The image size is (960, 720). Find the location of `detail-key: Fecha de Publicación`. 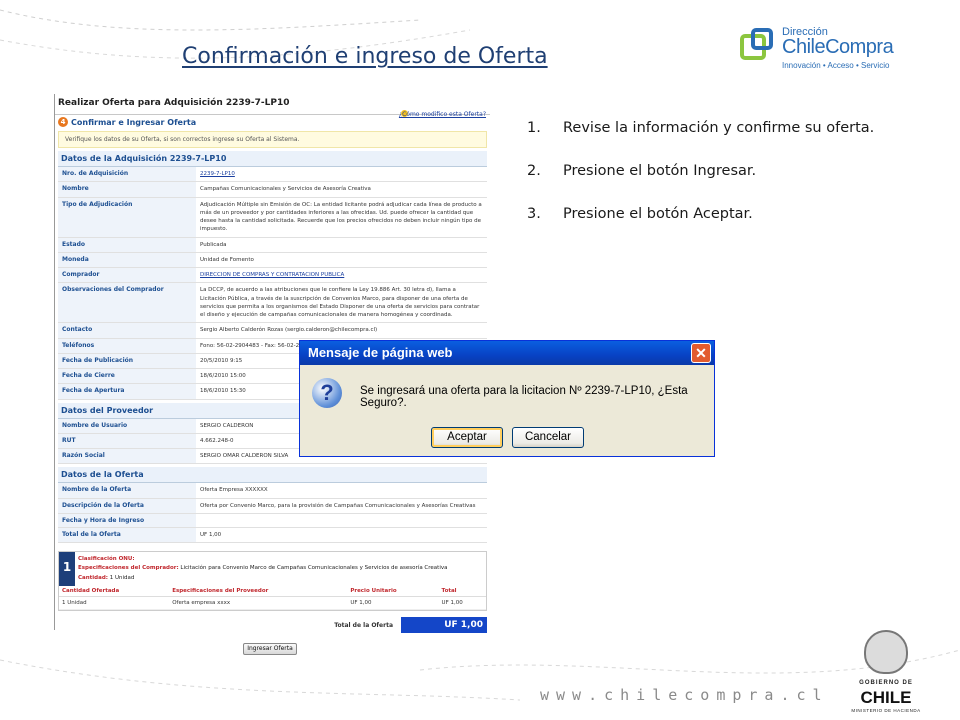

detail-key: Fecha de Publicación is located at coordinates (127, 360).